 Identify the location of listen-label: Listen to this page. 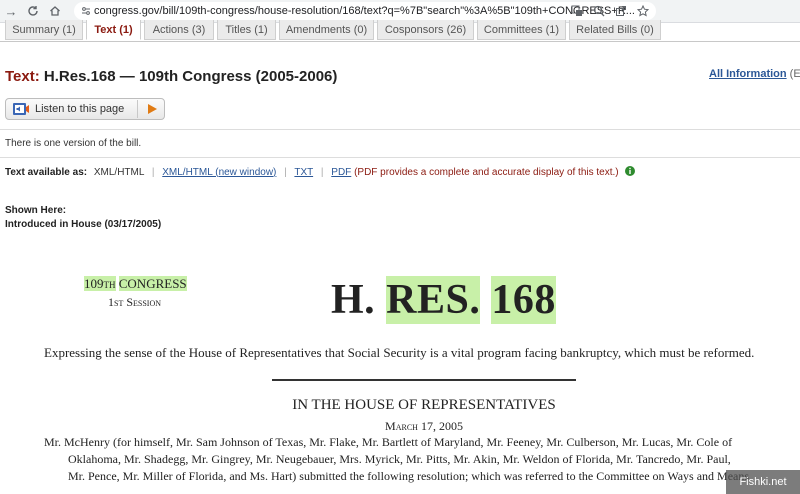
(80, 109).